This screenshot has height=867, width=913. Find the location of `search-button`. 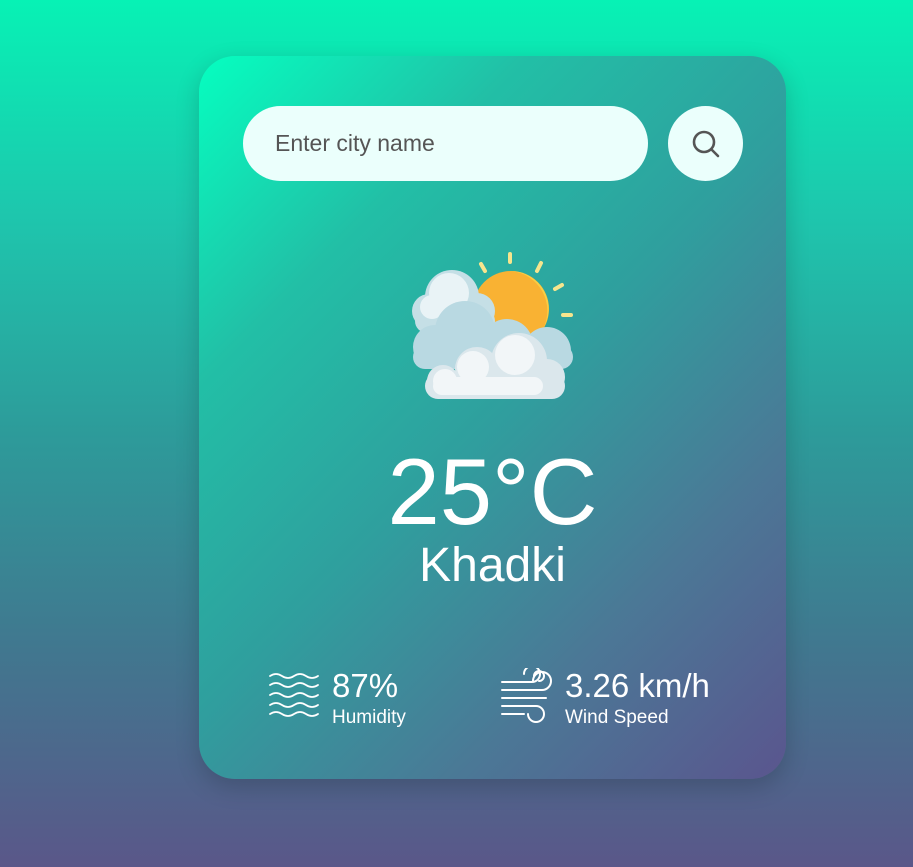

search-button is located at coordinates (705, 143).